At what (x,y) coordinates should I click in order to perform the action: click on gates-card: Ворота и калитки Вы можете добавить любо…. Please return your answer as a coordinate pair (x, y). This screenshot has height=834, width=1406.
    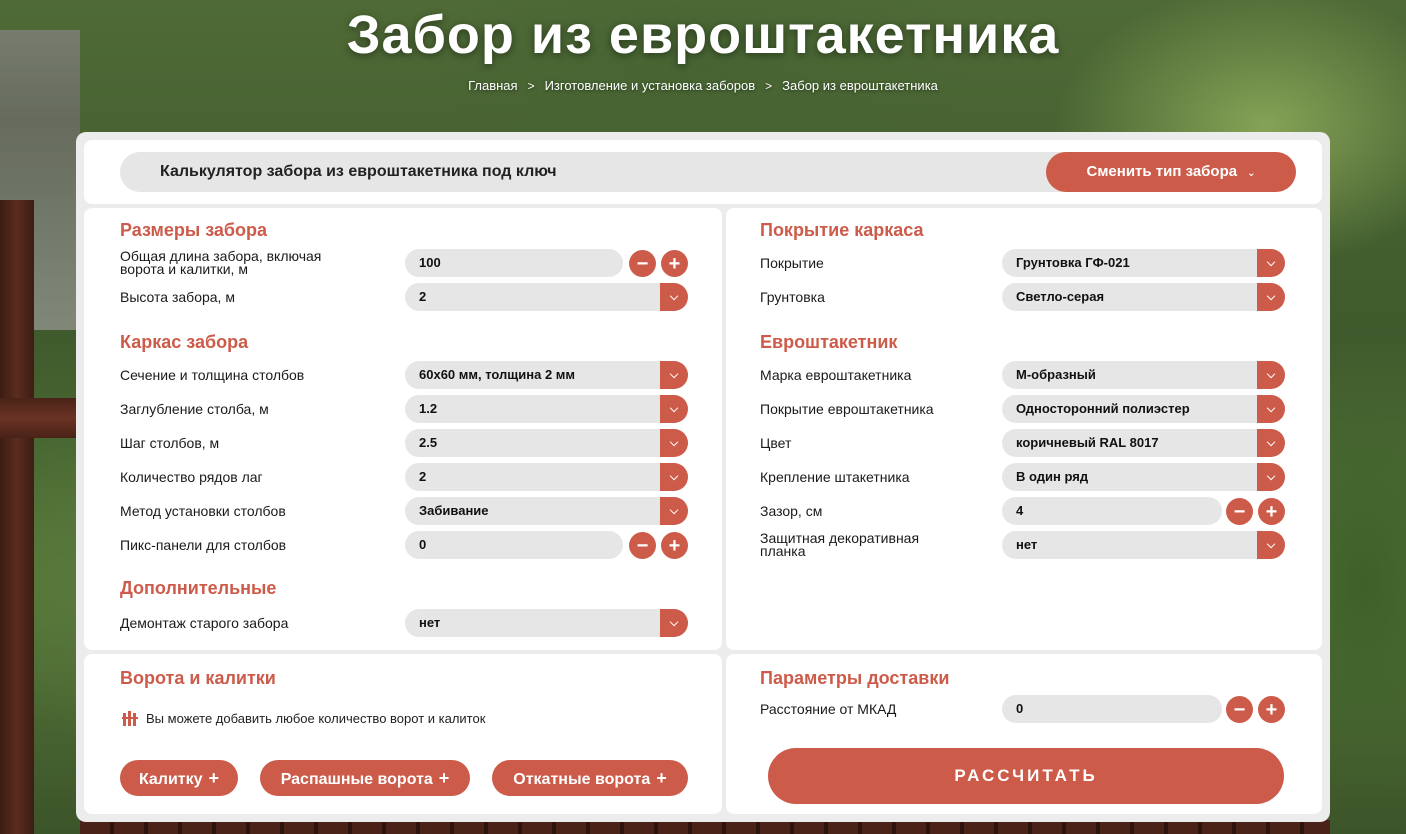
    Looking at the image, I should click on (403, 734).